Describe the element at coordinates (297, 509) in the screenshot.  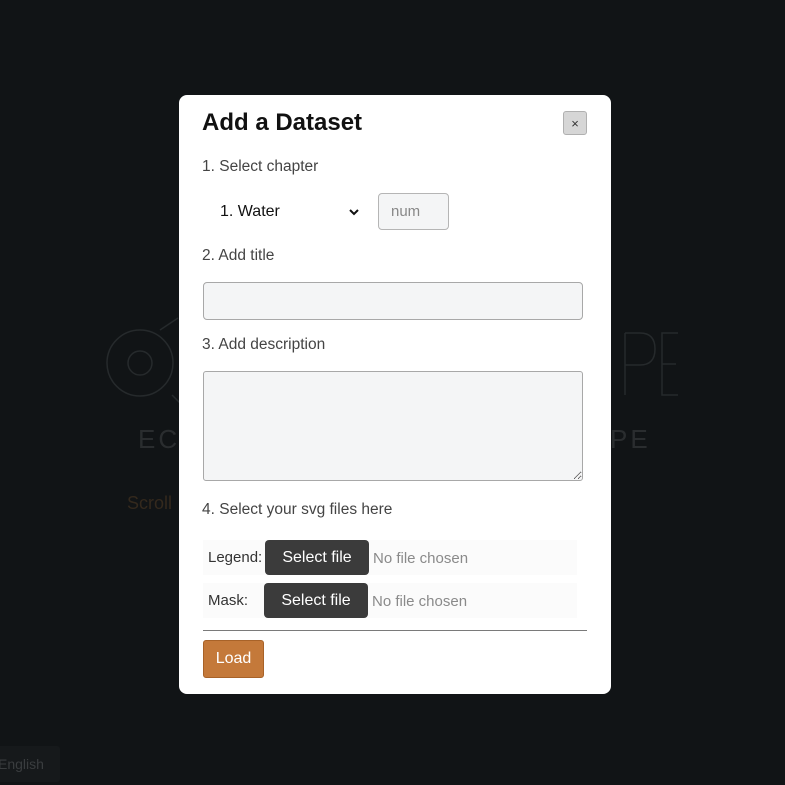
I see `step4-label: 4. Select your svg files here` at that location.